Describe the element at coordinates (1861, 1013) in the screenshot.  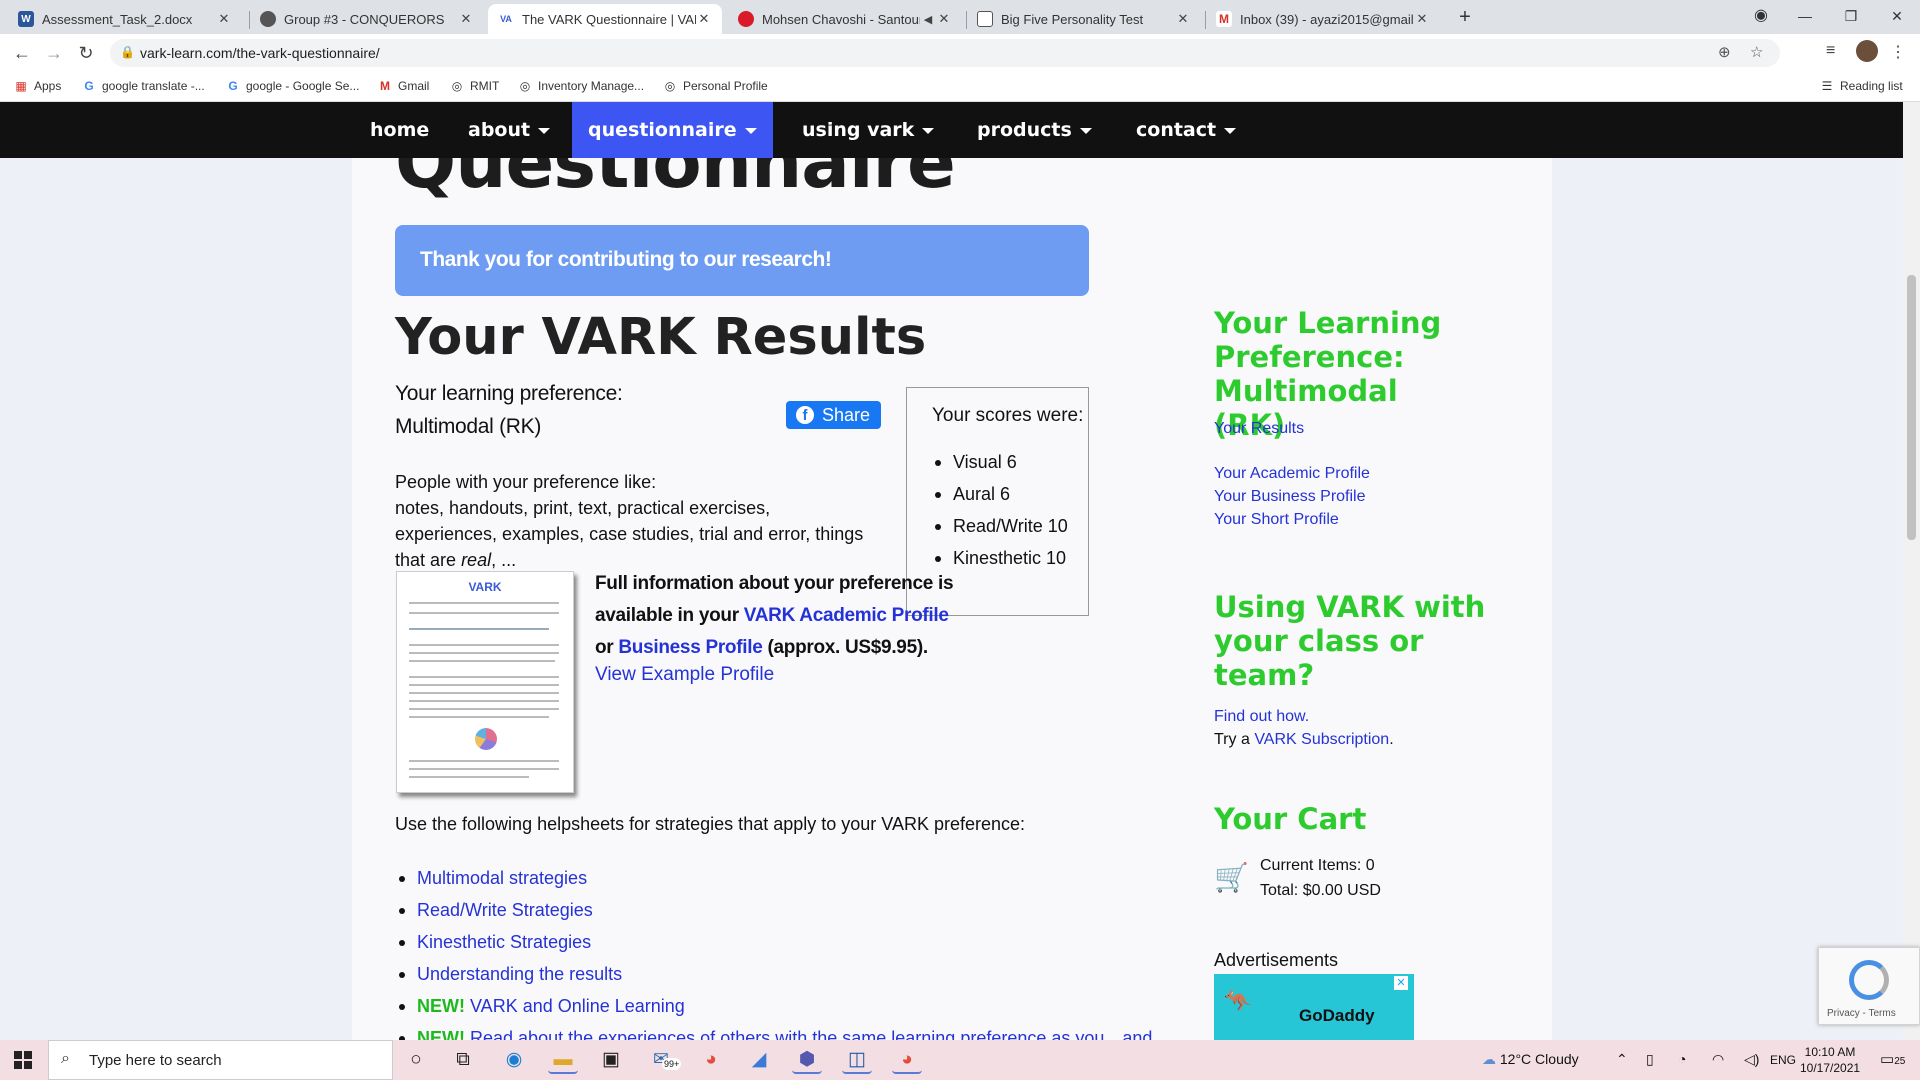
I see `recaptcha-links: Privacy - Terms` at that location.